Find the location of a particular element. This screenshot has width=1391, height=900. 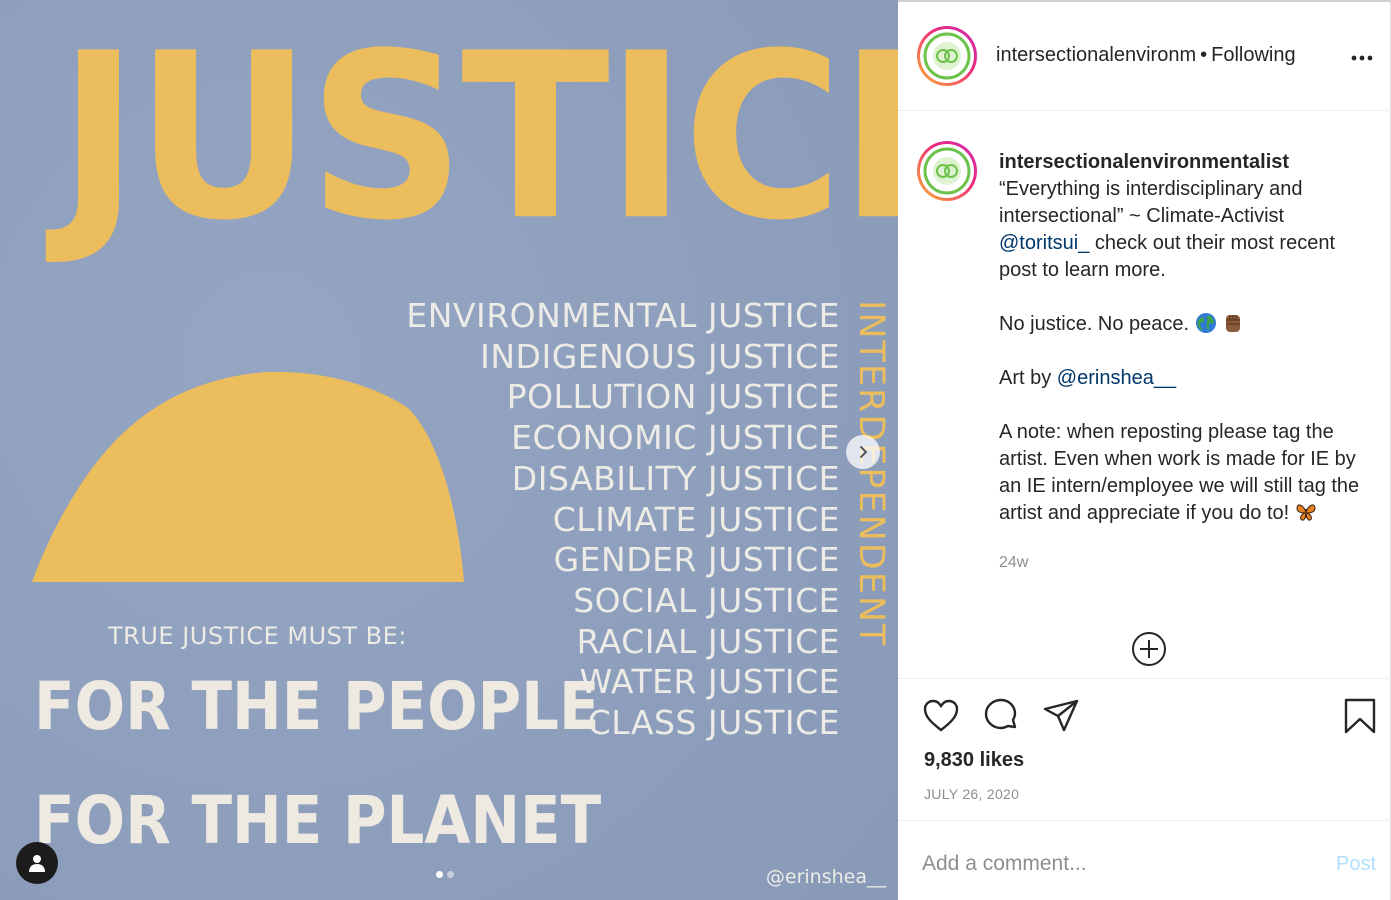

carousel-indicator is located at coordinates (445, 874).